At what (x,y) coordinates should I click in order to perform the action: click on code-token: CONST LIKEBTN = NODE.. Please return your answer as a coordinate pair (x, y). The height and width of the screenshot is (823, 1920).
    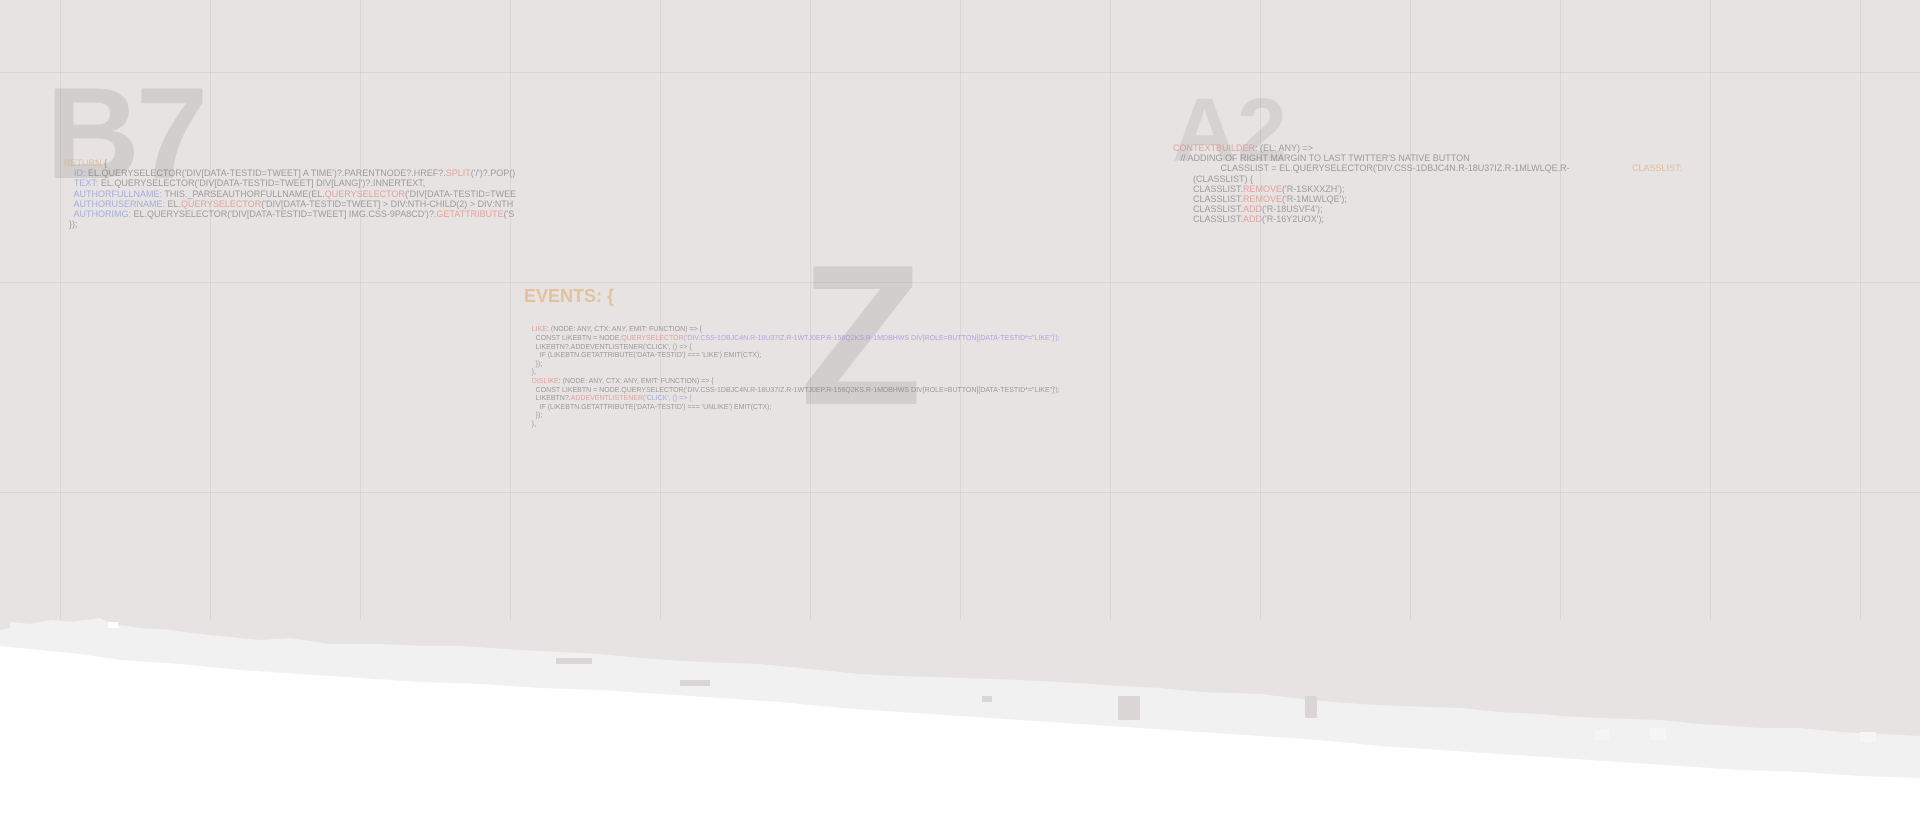
    Looking at the image, I should click on (573, 338).